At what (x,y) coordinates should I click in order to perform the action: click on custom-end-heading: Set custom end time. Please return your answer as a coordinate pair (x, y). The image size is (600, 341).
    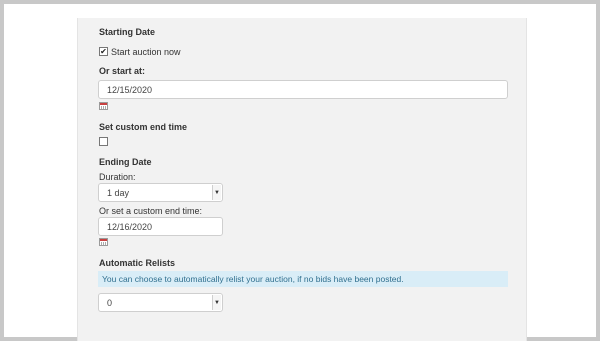
    Looking at the image, I should click on (143, 127).